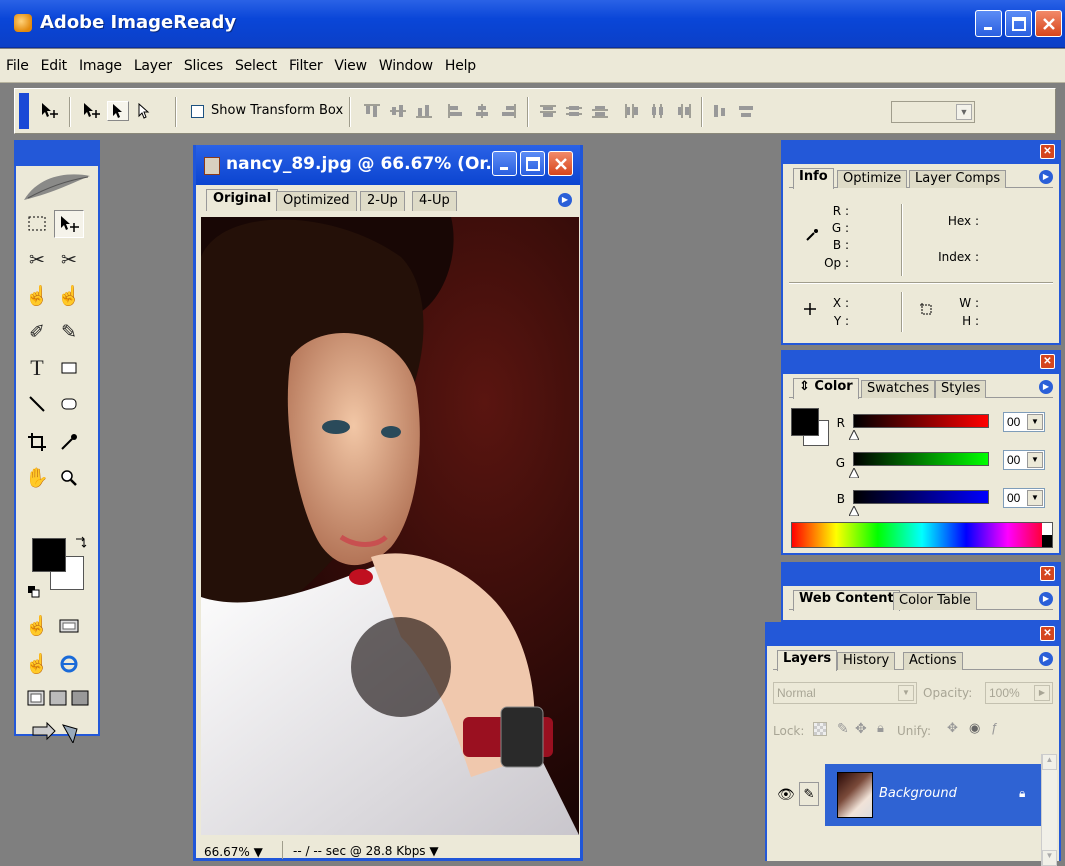 This screenshot has height=866, width=1065. What do you see at coordinates (37, 332) in the screenshot?
I see `eraser-icon: ✐` at bounding box center [37, 332].